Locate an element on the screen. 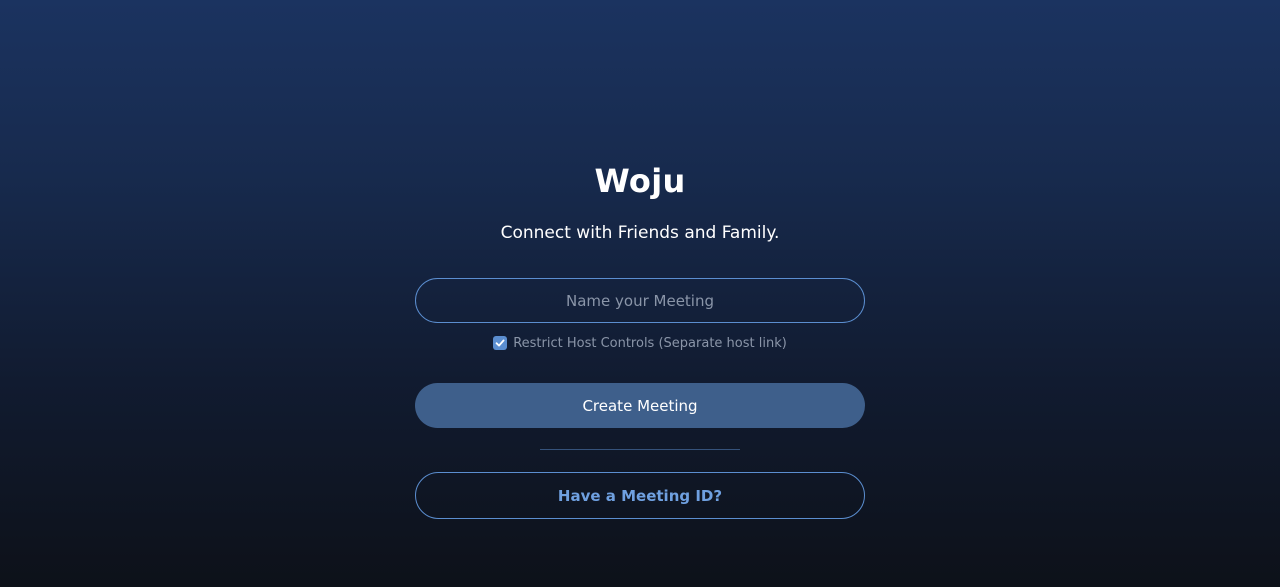 The width and height of the screenshot is (1280, 587). app-tagline: Connect with Friends and Family. is located at coordinates (640, 233).